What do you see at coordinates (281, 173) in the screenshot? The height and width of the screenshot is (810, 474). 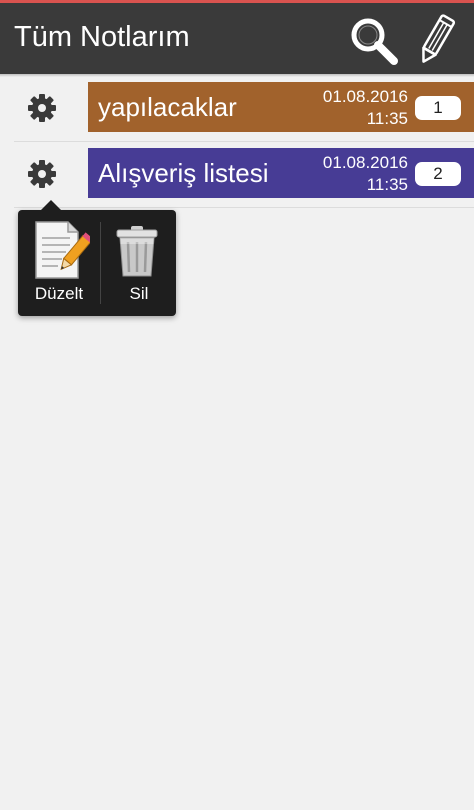 I see `note-card: Alışveriş listesi 01.08.2016 11:35 2` at bounding box center [281, 173].